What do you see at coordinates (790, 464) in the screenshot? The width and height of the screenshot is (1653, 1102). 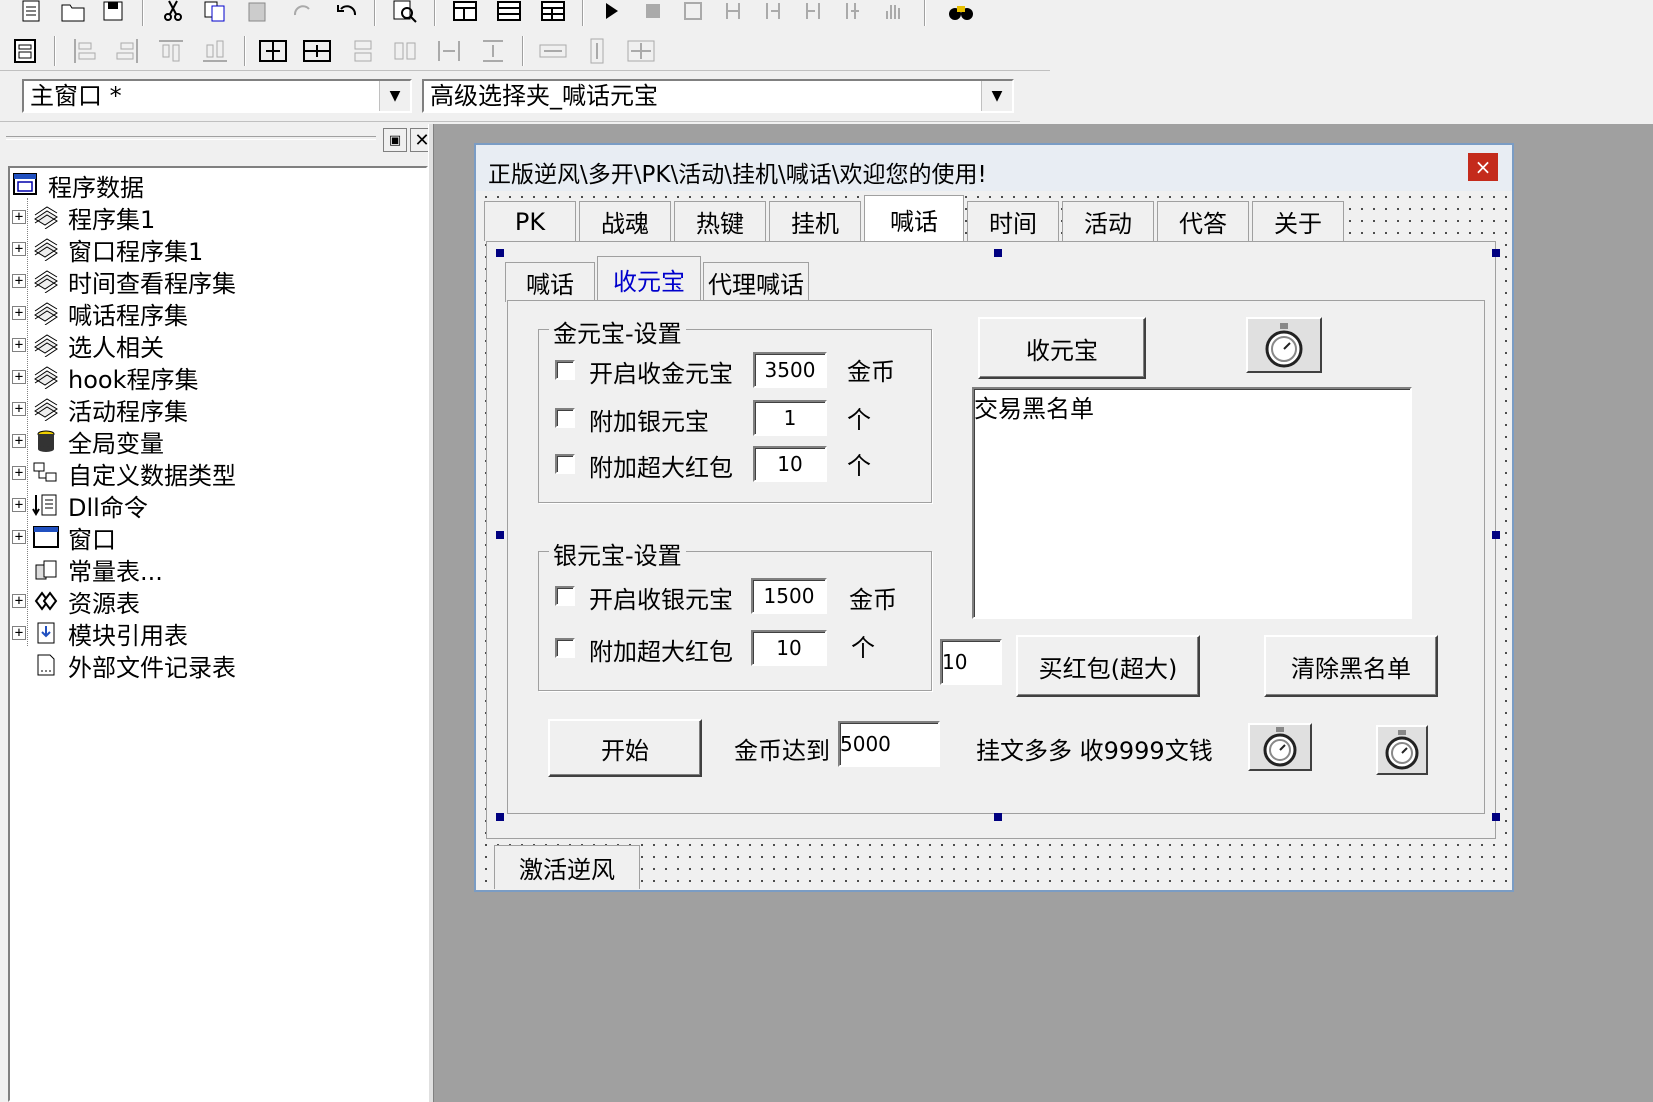 I see `add-redpack-input: 10` at bounding box center [790, 464].